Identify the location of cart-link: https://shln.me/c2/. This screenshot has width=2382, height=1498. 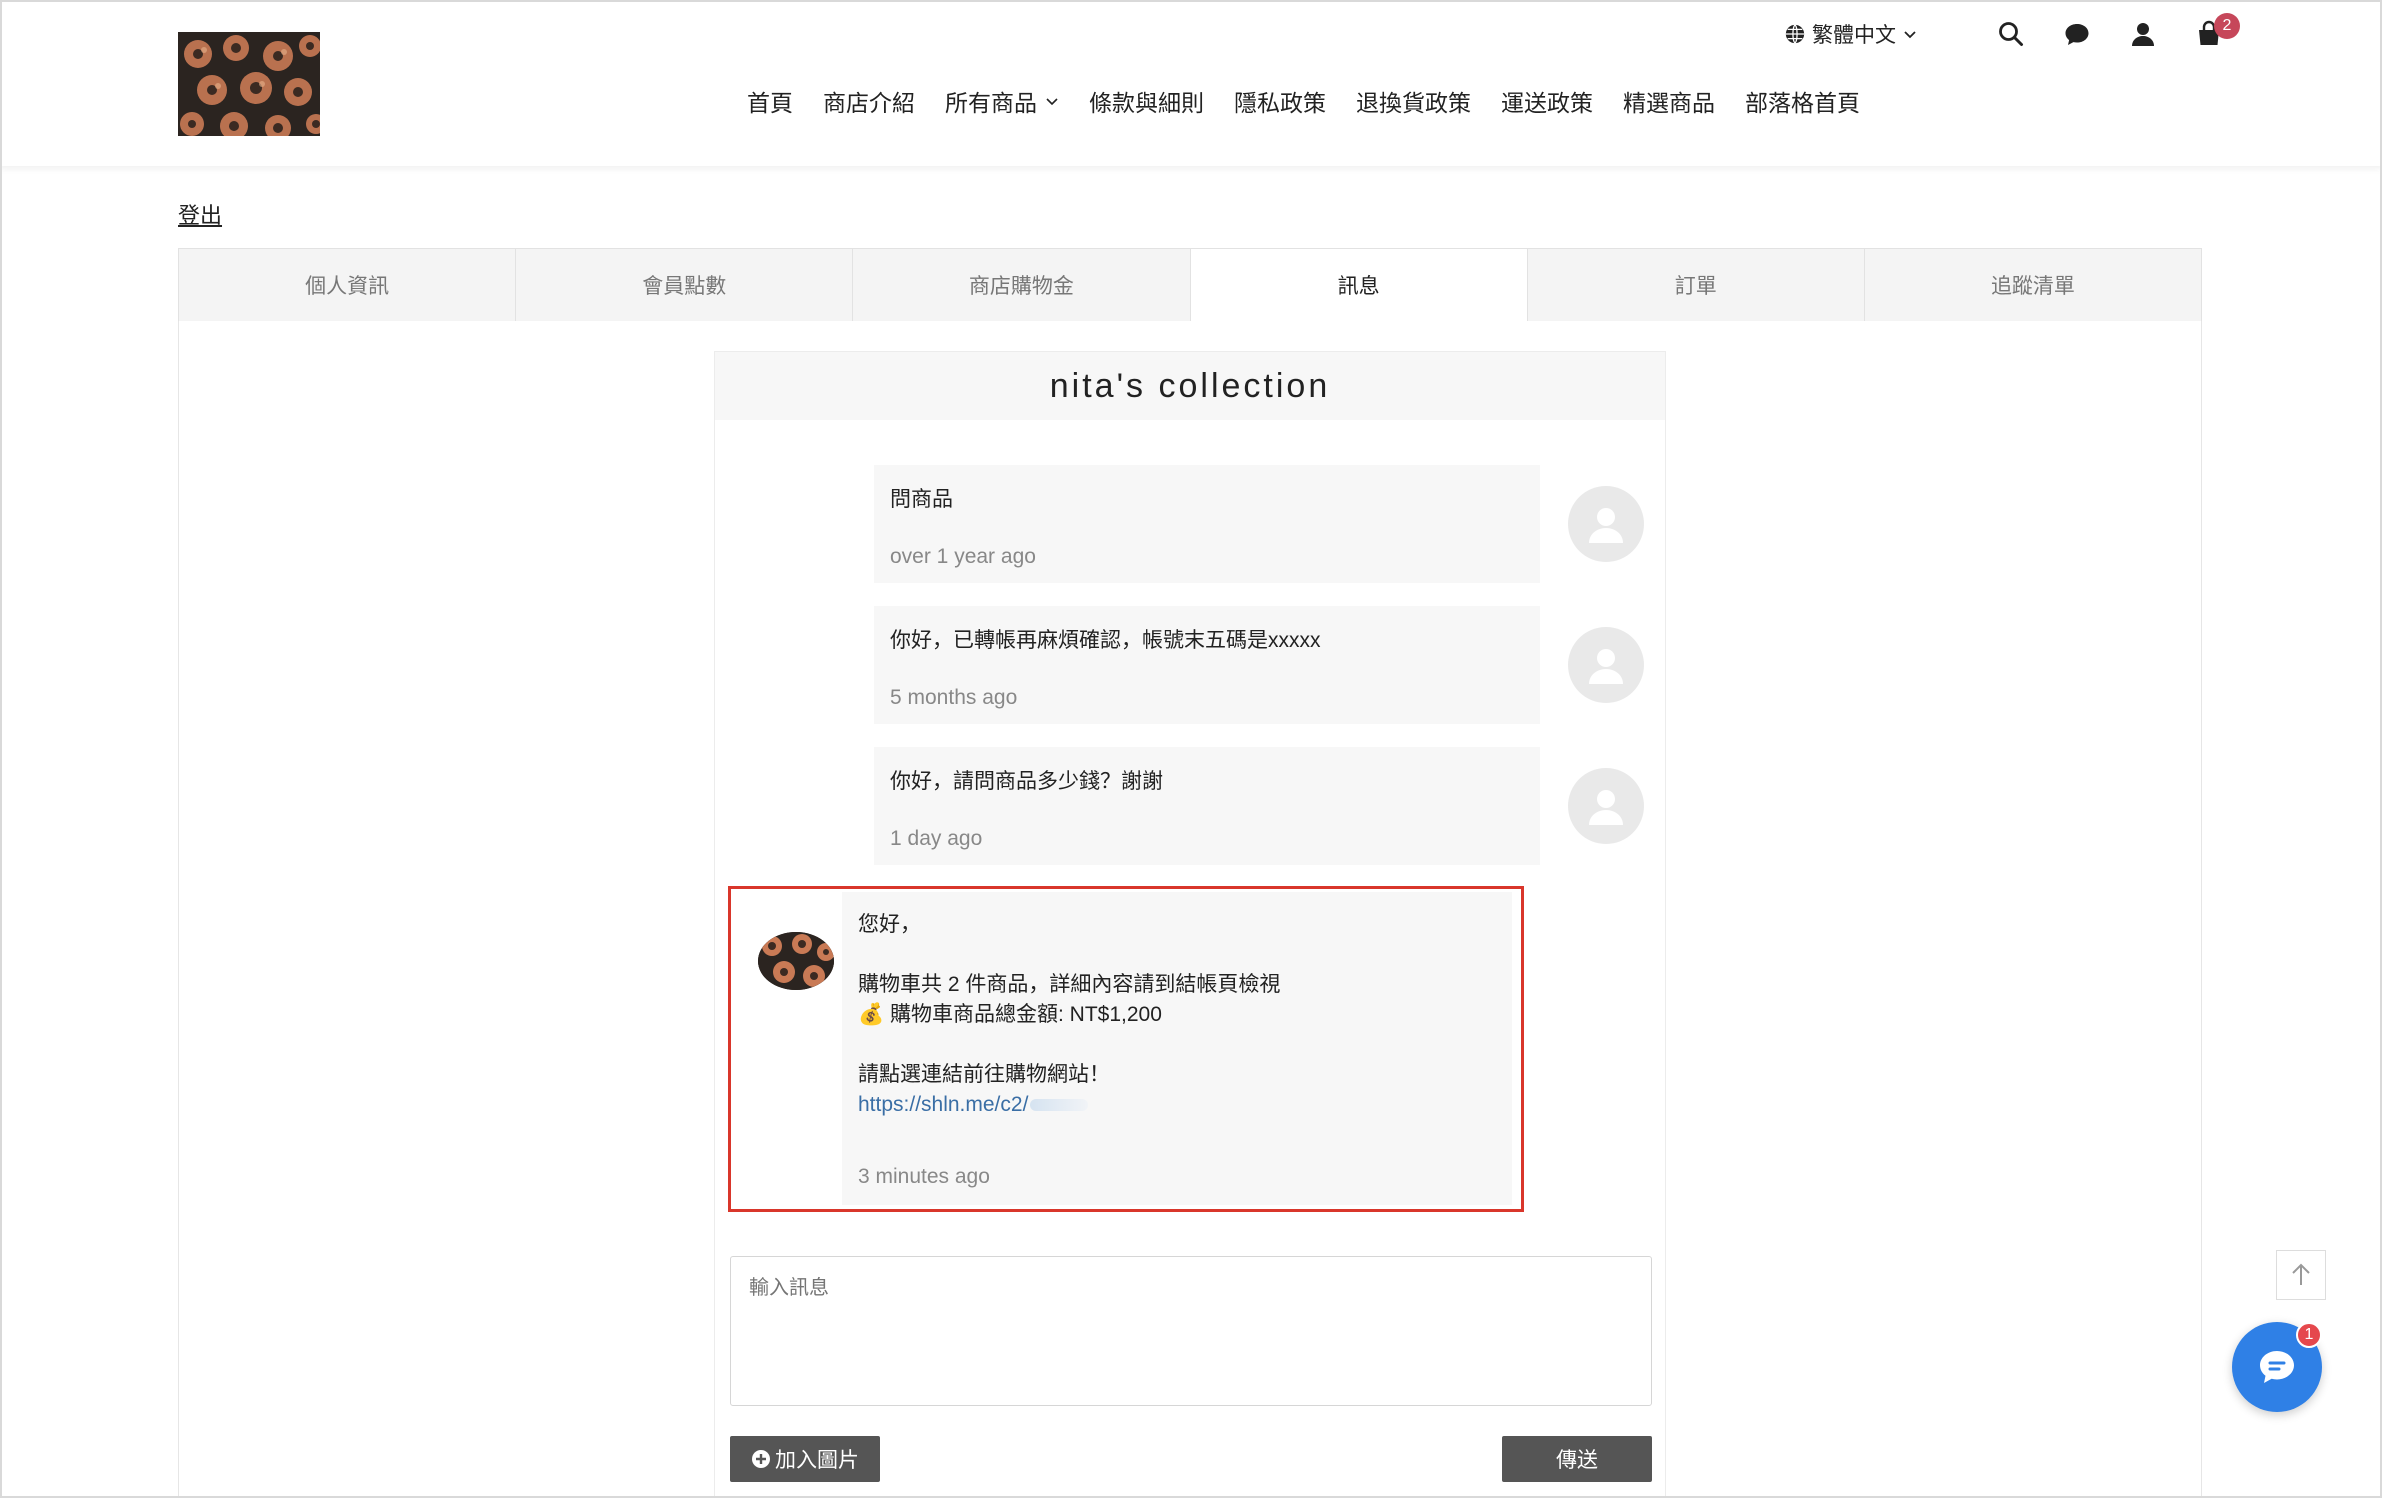
(943, 1104).